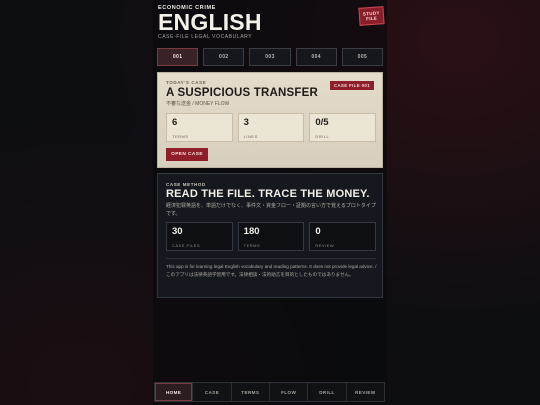 The width and height of the screenshot is (540, 405). I want to click on stat-review-label: REVIEW, so click(325, 245).